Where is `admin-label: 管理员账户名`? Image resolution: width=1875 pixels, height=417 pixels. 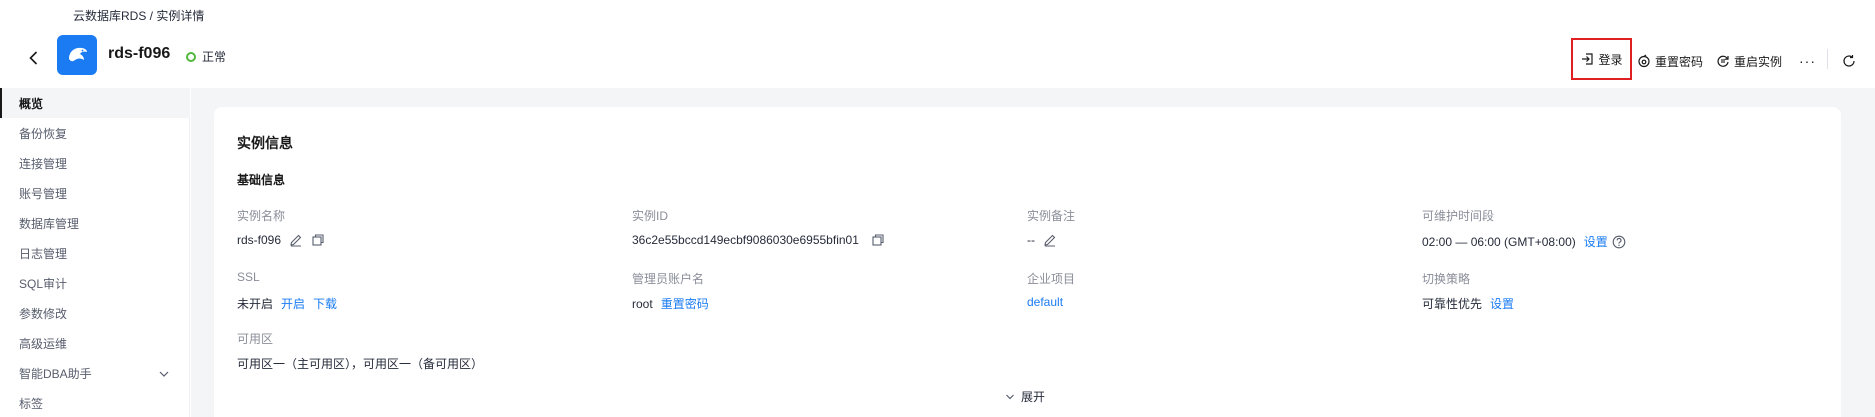 admin-label: 管理员账户名 is located at coordinates (668, 279).